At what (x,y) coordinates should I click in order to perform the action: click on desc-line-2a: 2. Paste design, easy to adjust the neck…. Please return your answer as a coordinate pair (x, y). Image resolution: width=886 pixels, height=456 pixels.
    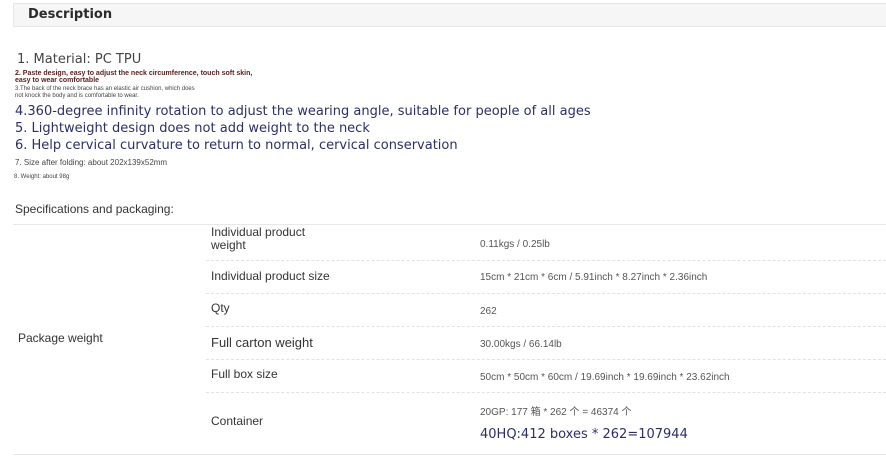
    Looking at the image, I should click on (134, 73).